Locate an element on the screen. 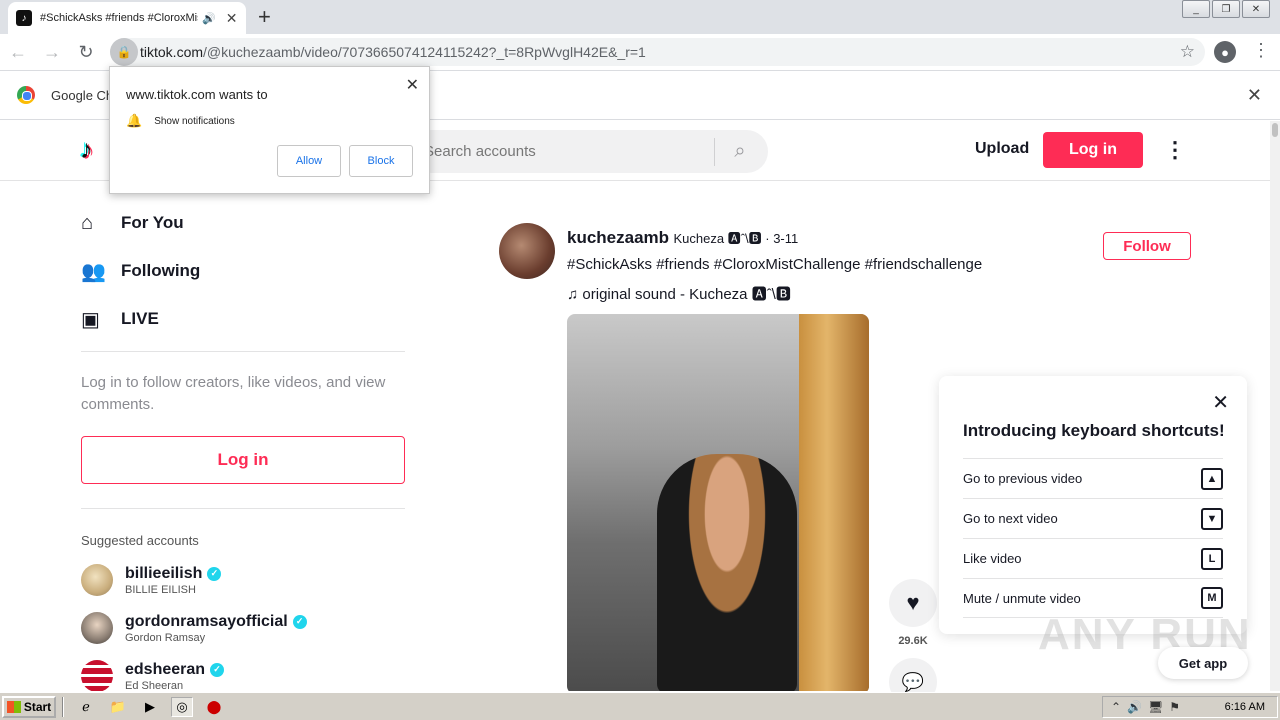  sidebar-item-for-you: ⌂ For You is located at coordinates (243, 223).